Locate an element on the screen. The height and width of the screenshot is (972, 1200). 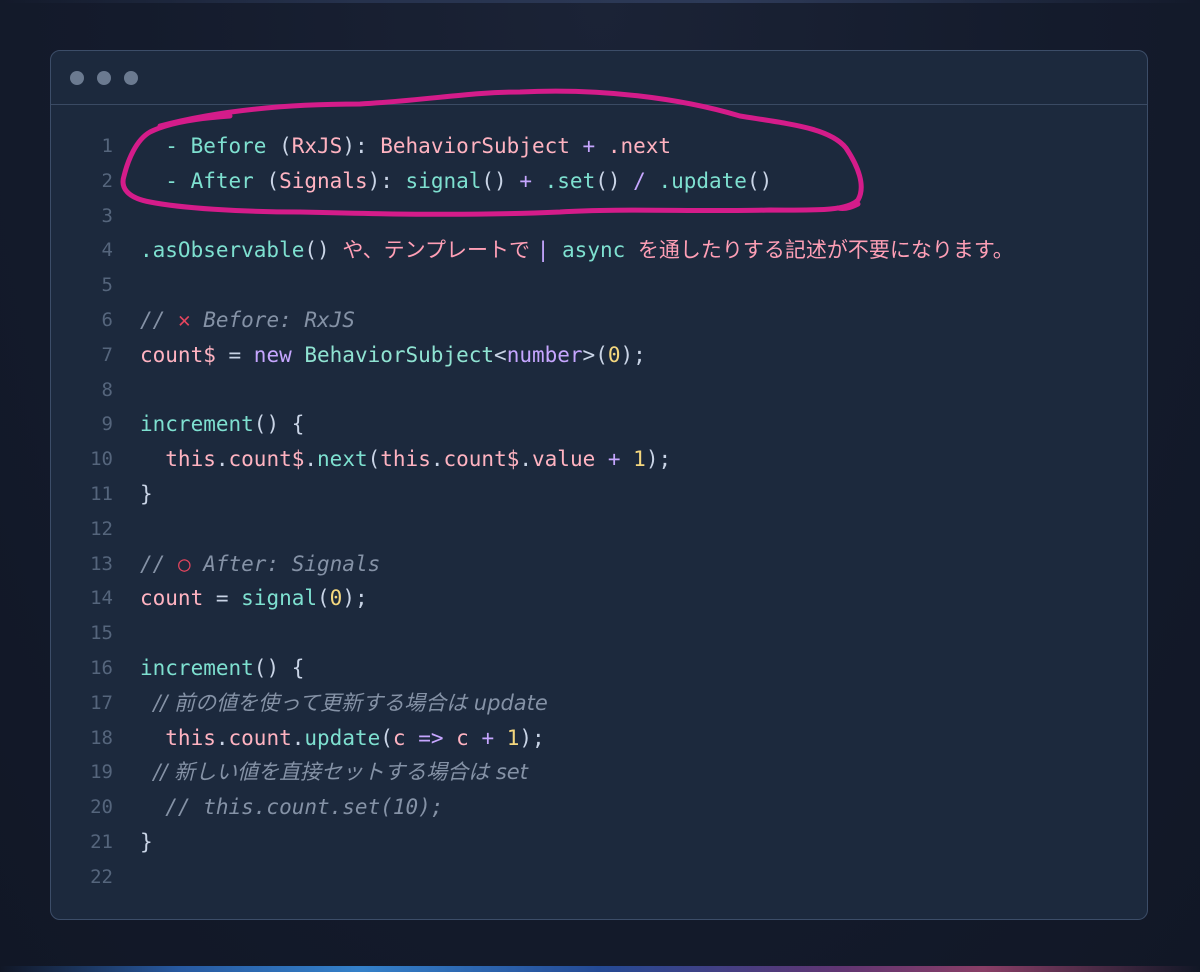
line-number: 20 is located at coordinates (101, 807).